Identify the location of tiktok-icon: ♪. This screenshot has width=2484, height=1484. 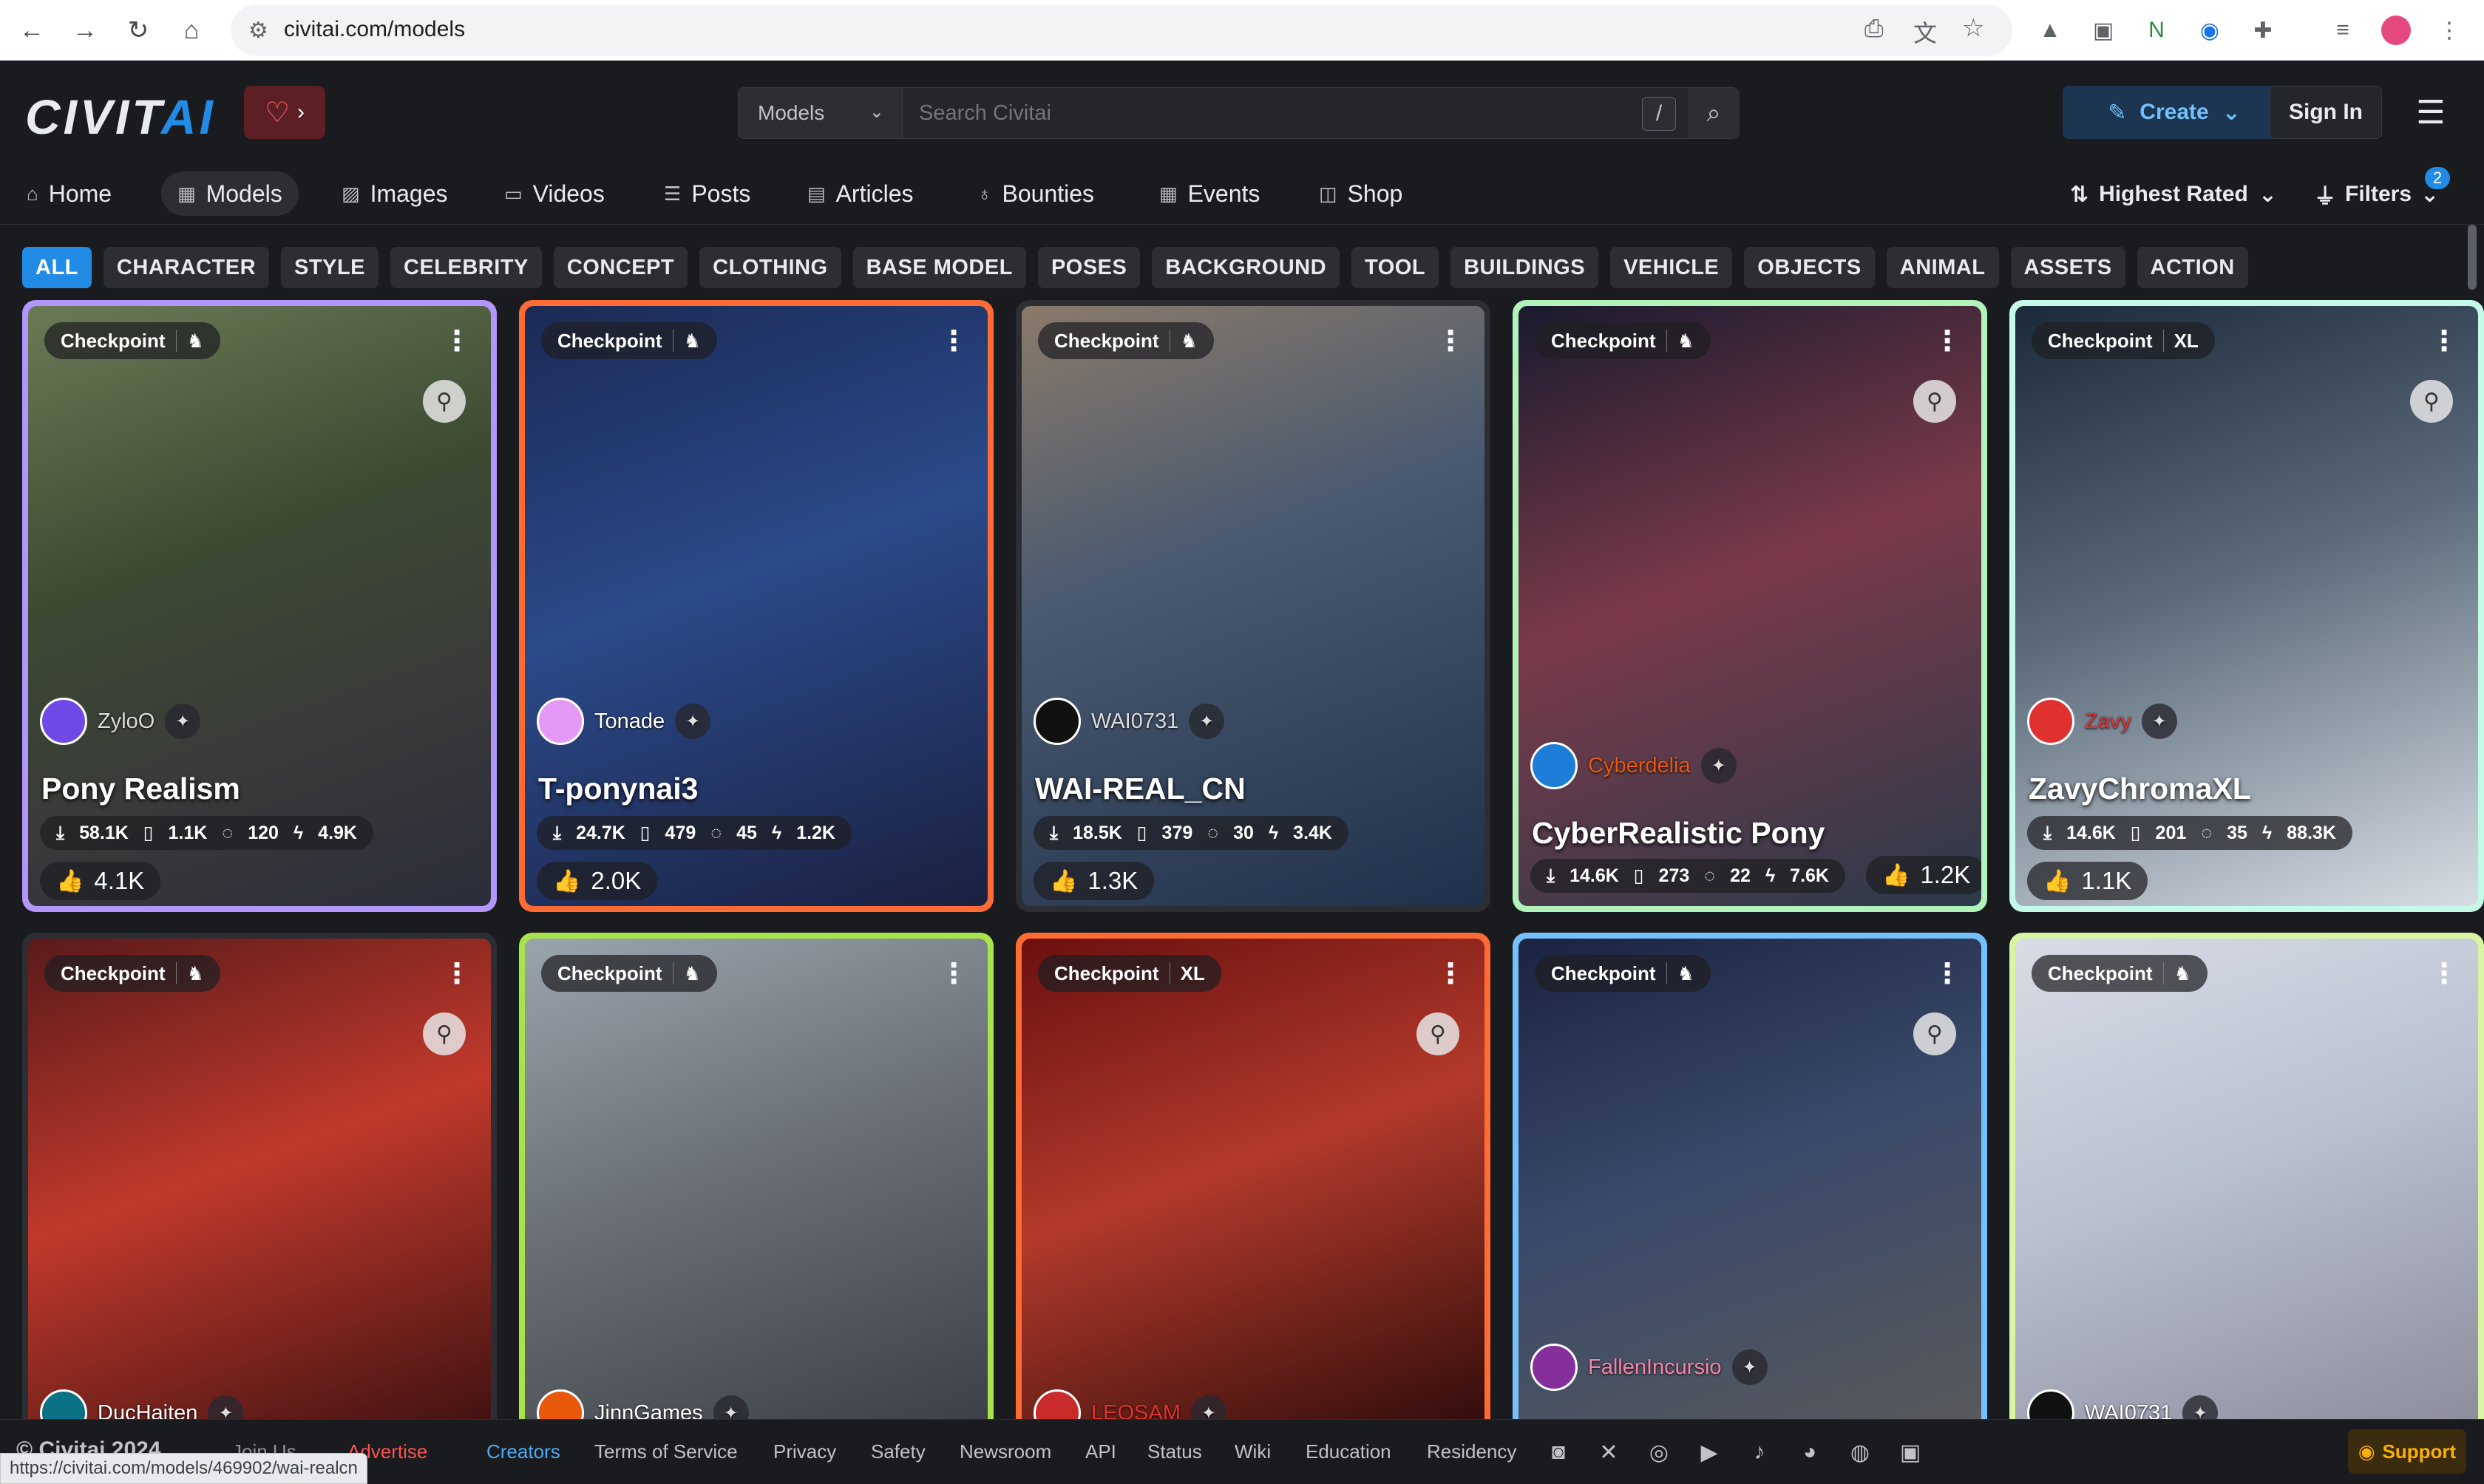
(1759, 1452).